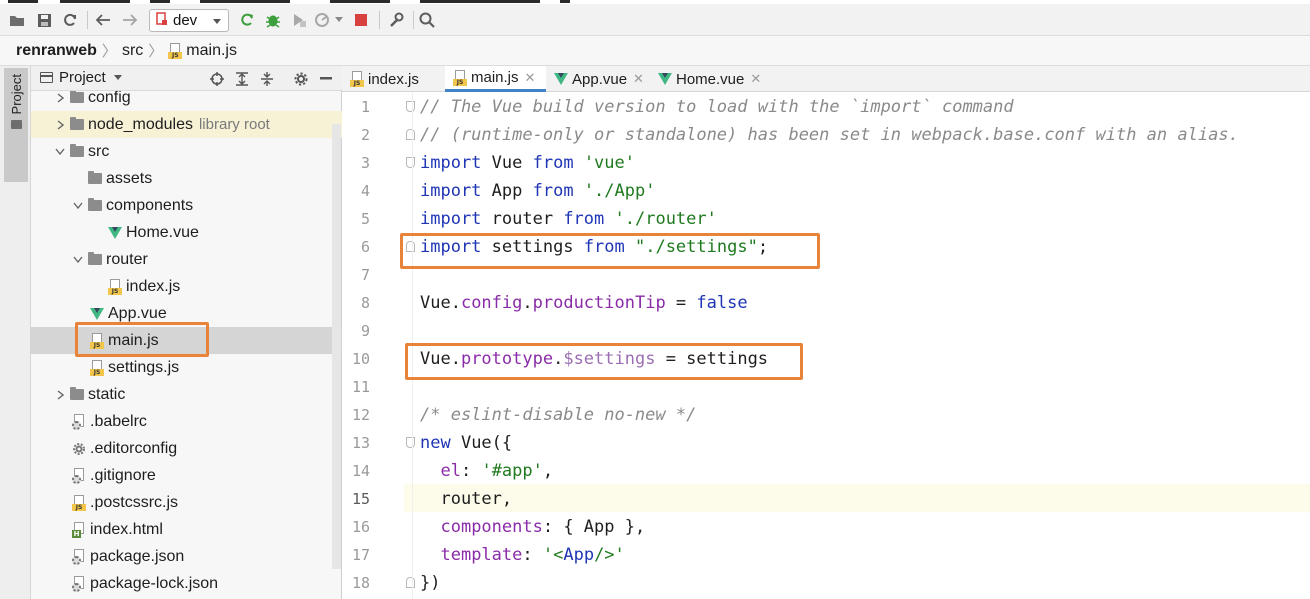 The image size is (1310, 599). Describe the element at coordinates (527, 303) in the screenshot. I see `code-token: .` at that location.